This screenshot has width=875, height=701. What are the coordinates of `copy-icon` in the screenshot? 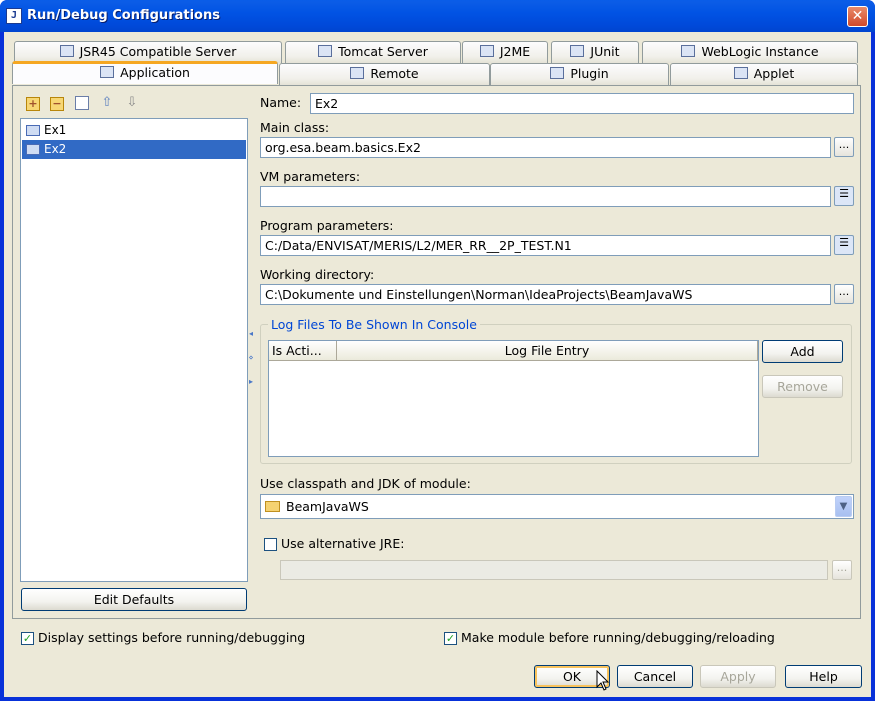 It's located at (82, 103).